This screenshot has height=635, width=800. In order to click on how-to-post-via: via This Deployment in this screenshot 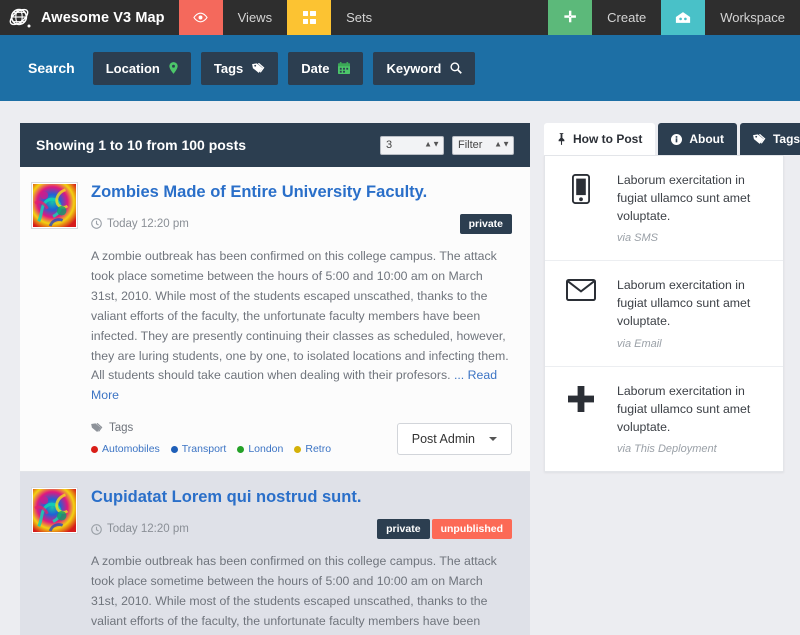, I will do `click(667, 449)`.